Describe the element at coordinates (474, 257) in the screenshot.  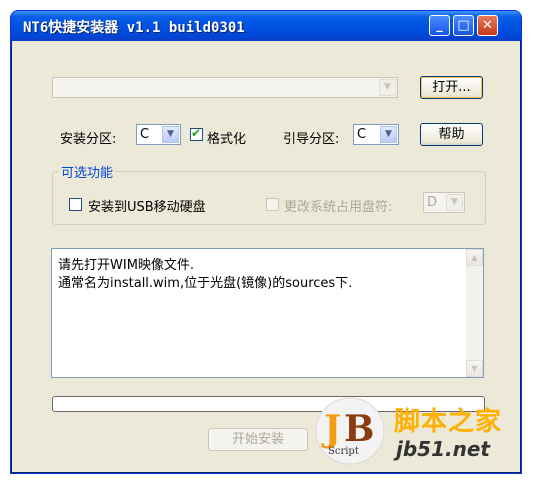
I see `scroll-up-icon: ▲` at that location.